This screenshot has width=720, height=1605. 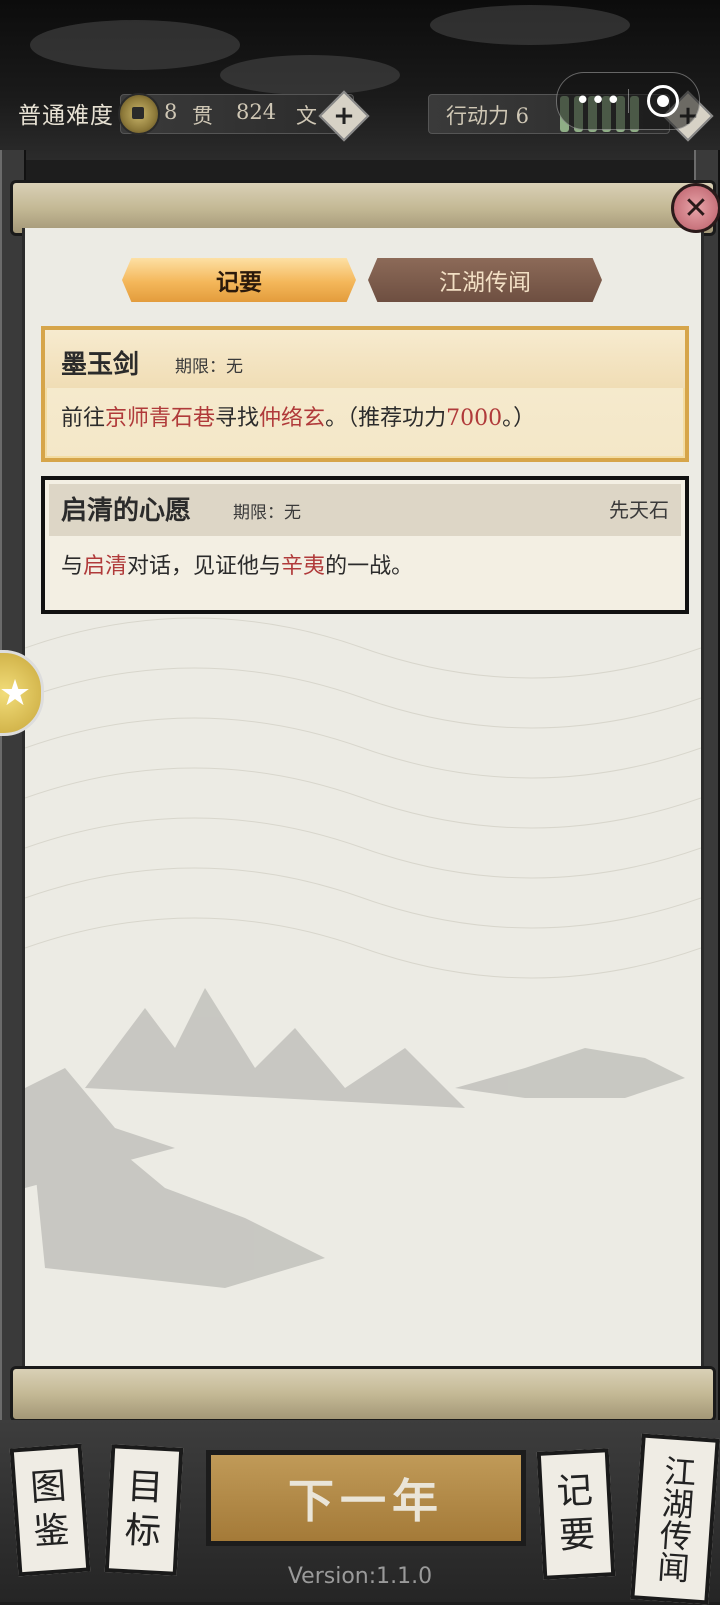 I want to click on desc-npc: 仲络玄, so click(x=292, y=418).